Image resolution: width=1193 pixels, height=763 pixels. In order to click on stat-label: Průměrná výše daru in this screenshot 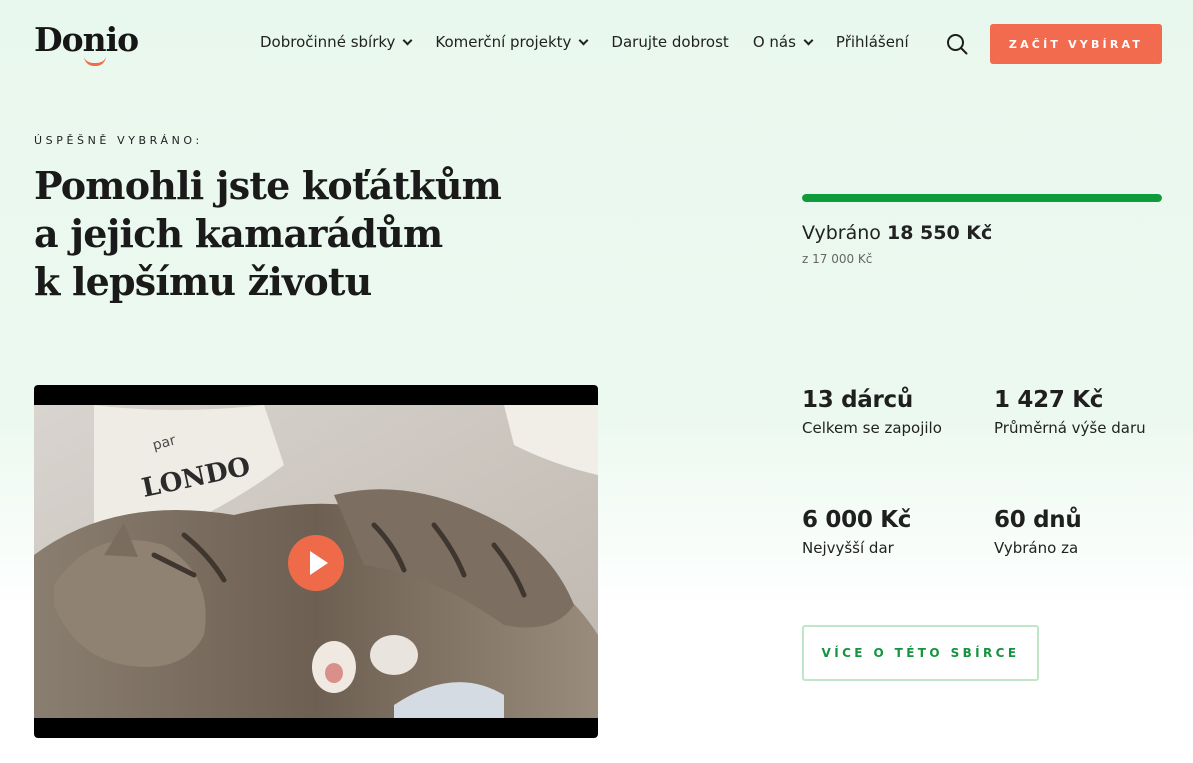, I will do `click(1070, 428)`.